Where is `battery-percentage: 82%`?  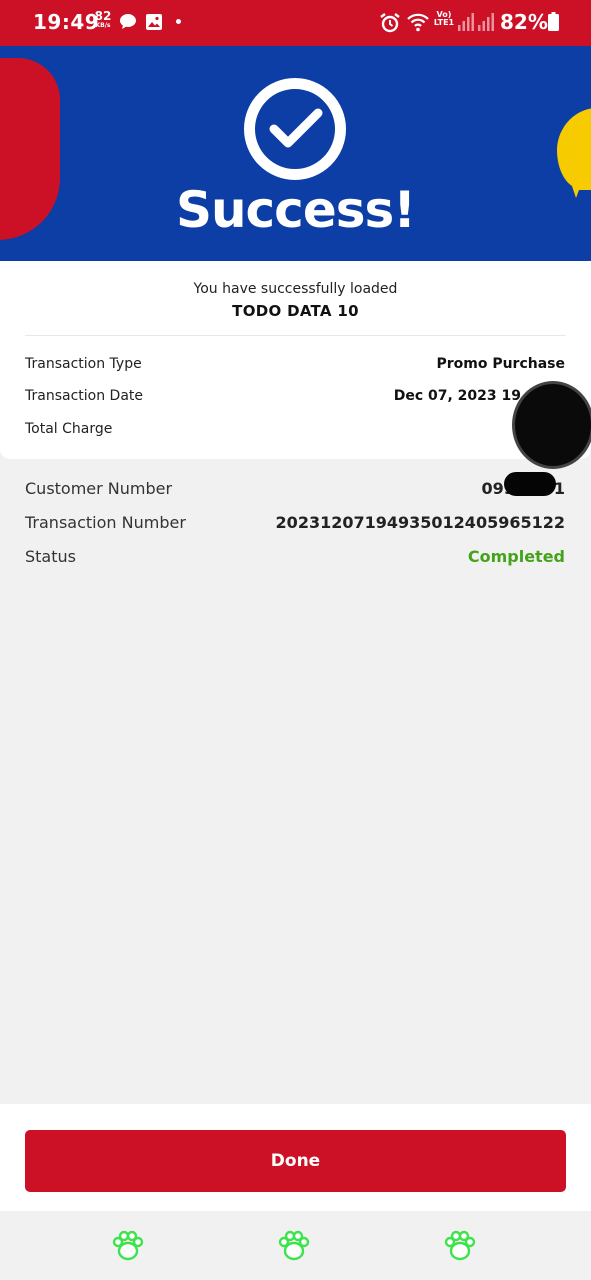 battery-percentage: 82% is located at coordinates (524, 22).